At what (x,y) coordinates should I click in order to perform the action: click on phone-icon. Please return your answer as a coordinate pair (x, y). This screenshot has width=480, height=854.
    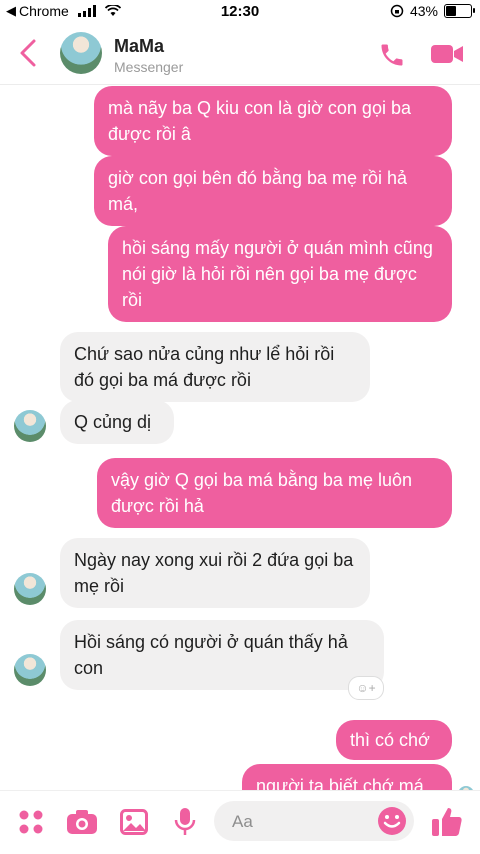
    Looking at the image, I should click on (392, 55).